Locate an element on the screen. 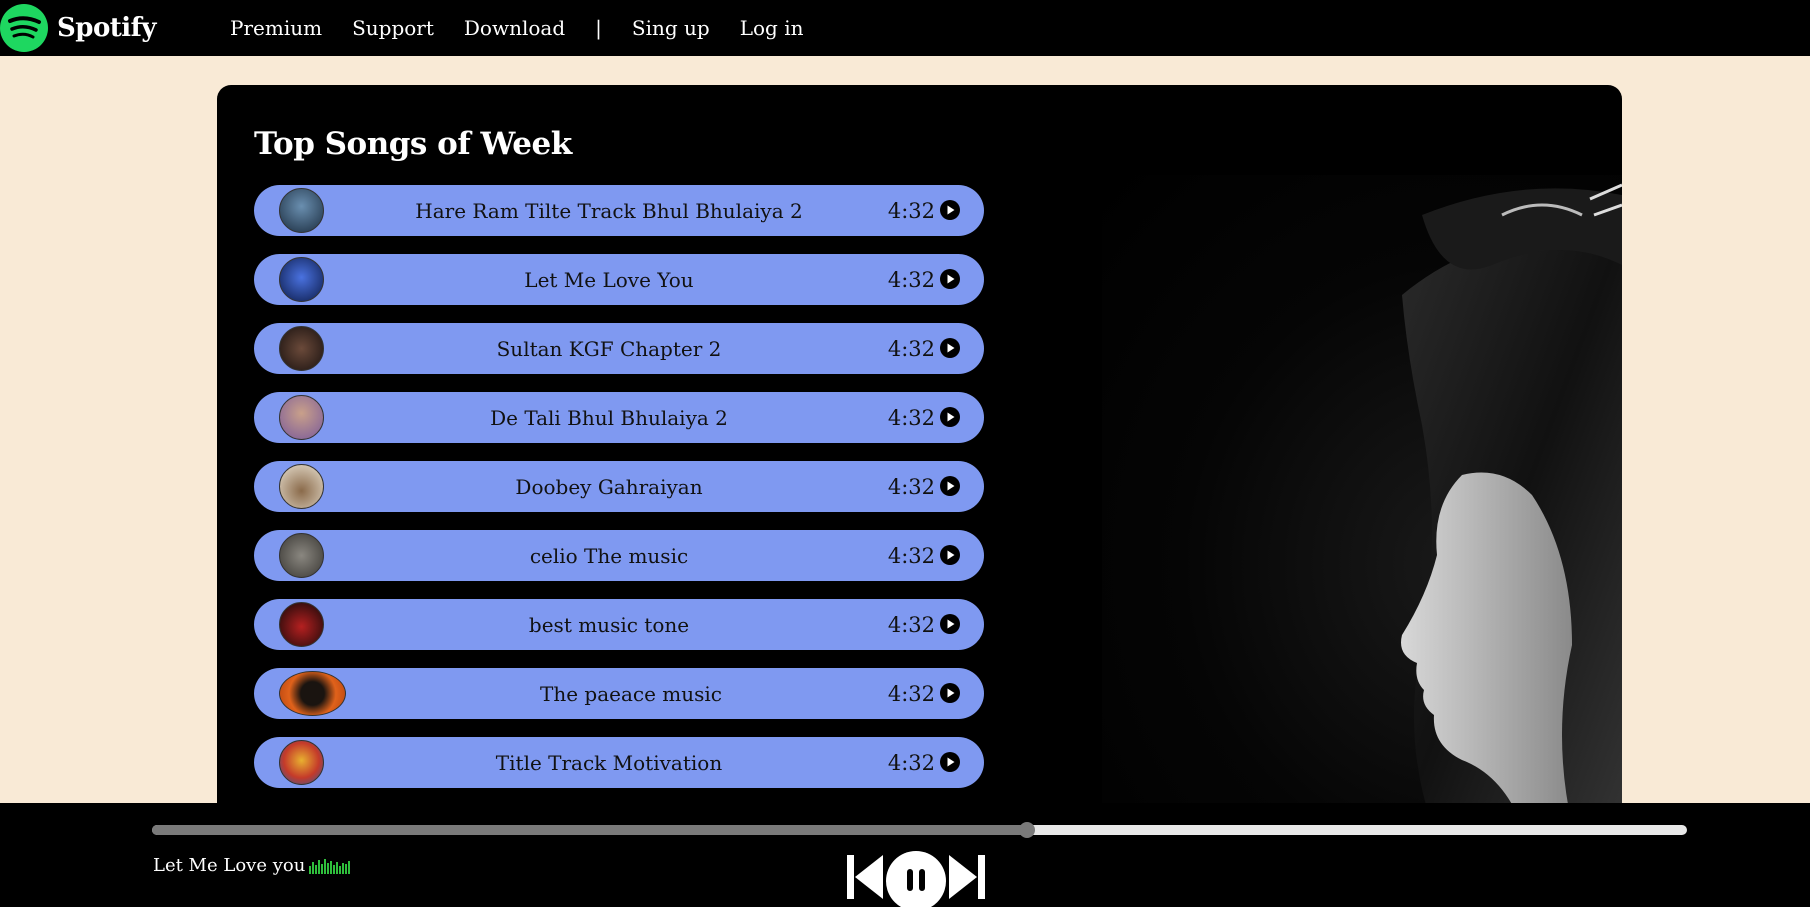  song-title: The paeace music is located at coordinates (630, 693).